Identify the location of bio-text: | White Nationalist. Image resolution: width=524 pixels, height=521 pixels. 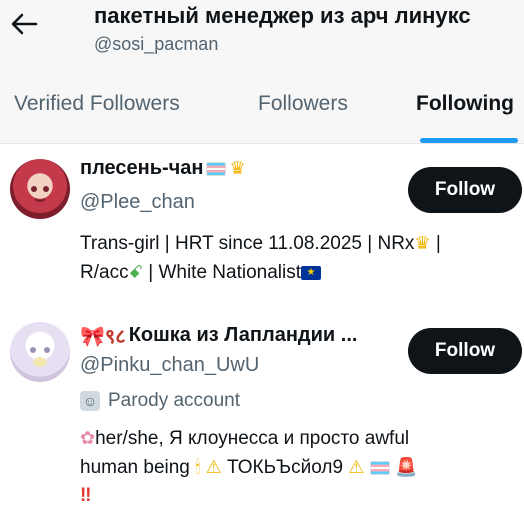
(222, 272).